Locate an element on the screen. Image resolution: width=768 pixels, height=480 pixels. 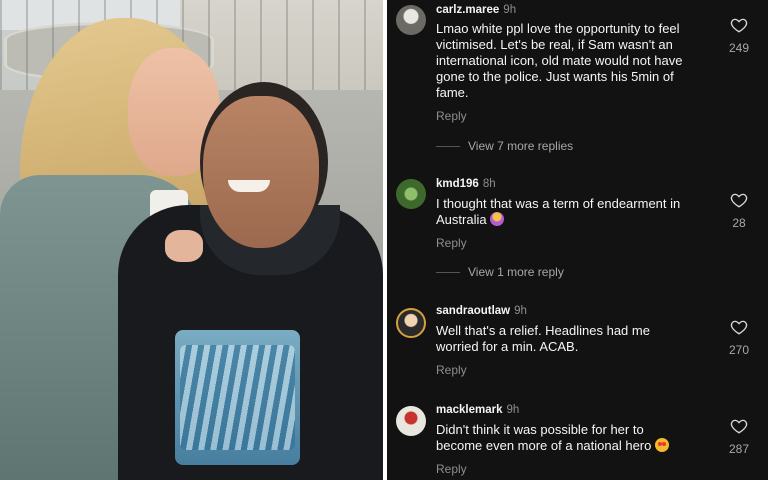
comment-text-line: become even more of a national hero is located at coordinates (544, 445).